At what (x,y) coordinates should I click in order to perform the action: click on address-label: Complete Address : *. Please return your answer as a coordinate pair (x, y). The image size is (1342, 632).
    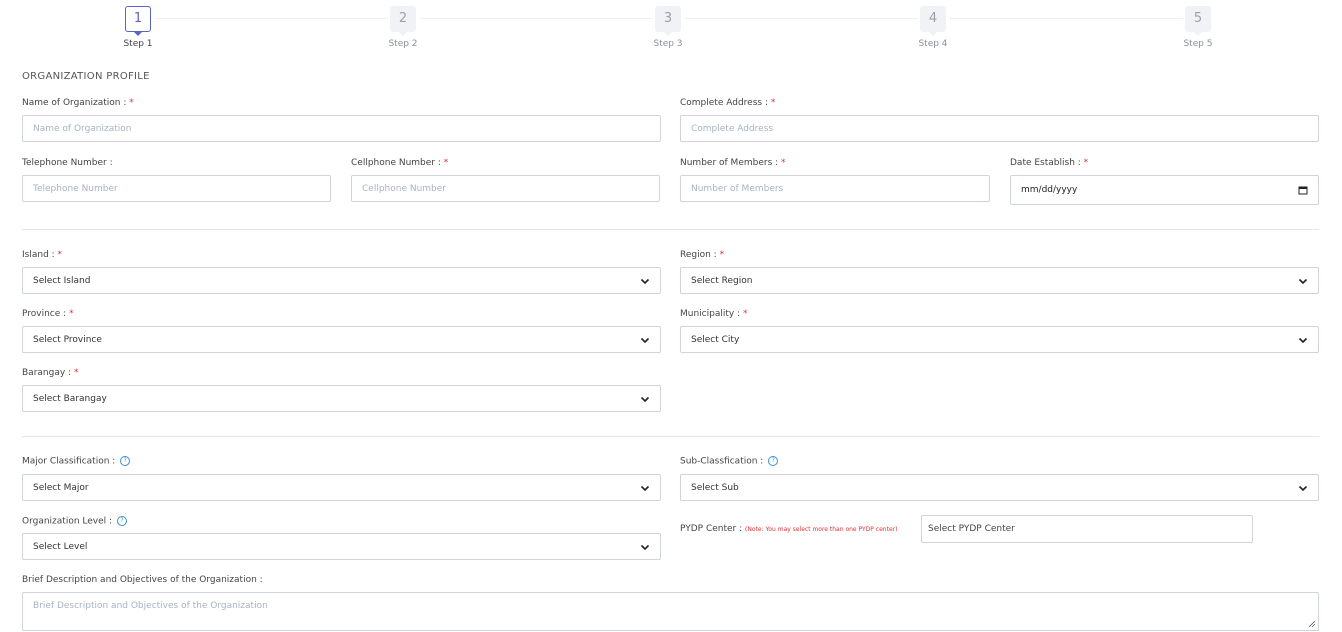
    Looking at the image, I should click on (728, 103).